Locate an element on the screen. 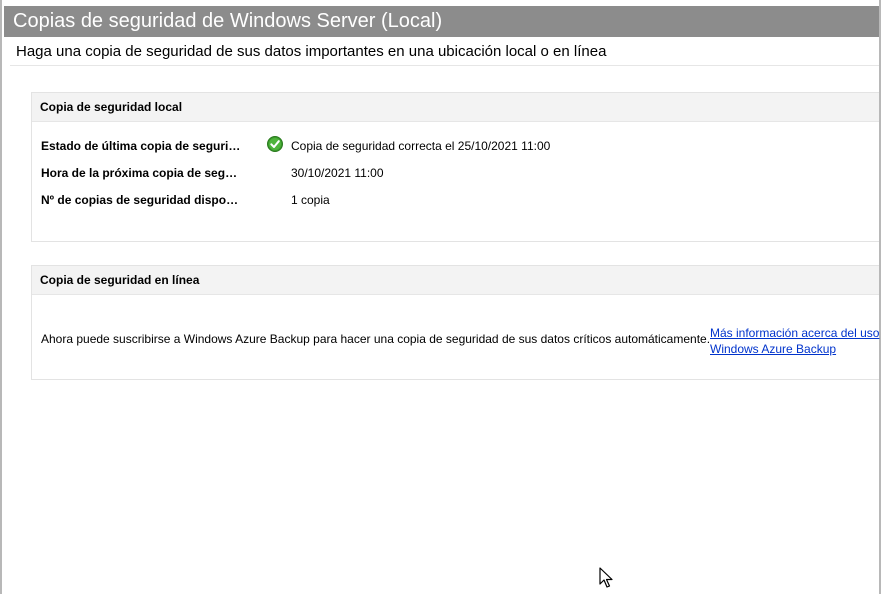 The width and height of the screenshot is (883, 594). green-check-icon is located at coordinates (275, 144).